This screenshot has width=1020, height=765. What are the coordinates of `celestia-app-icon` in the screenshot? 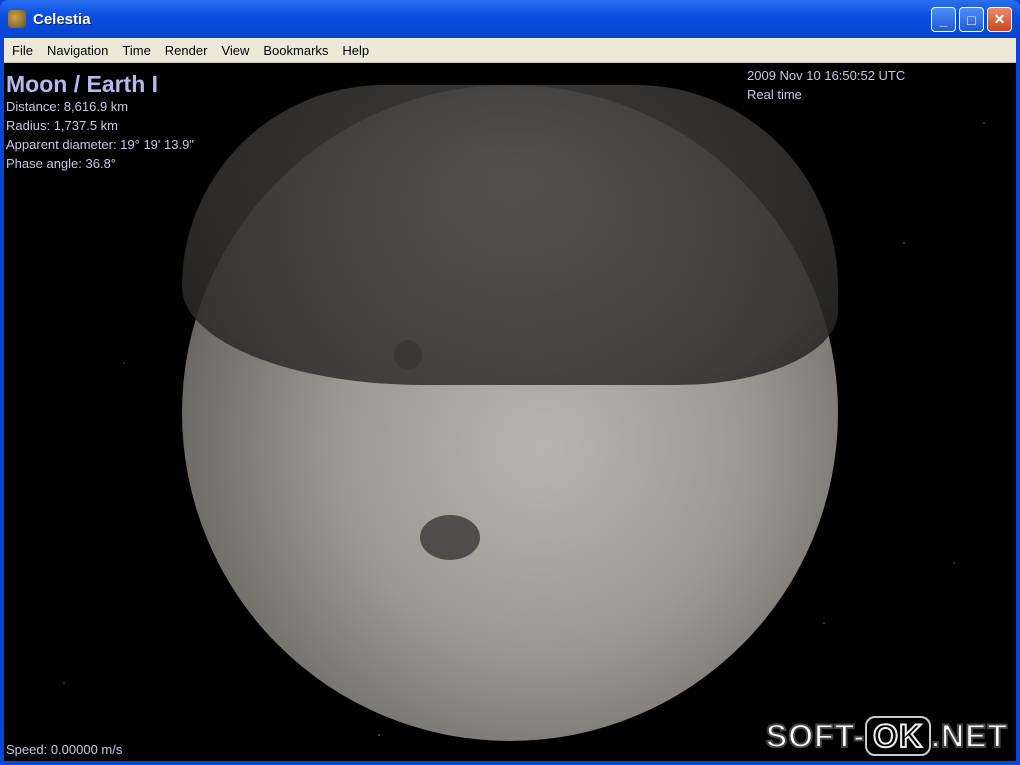 It's located at (17, 19).